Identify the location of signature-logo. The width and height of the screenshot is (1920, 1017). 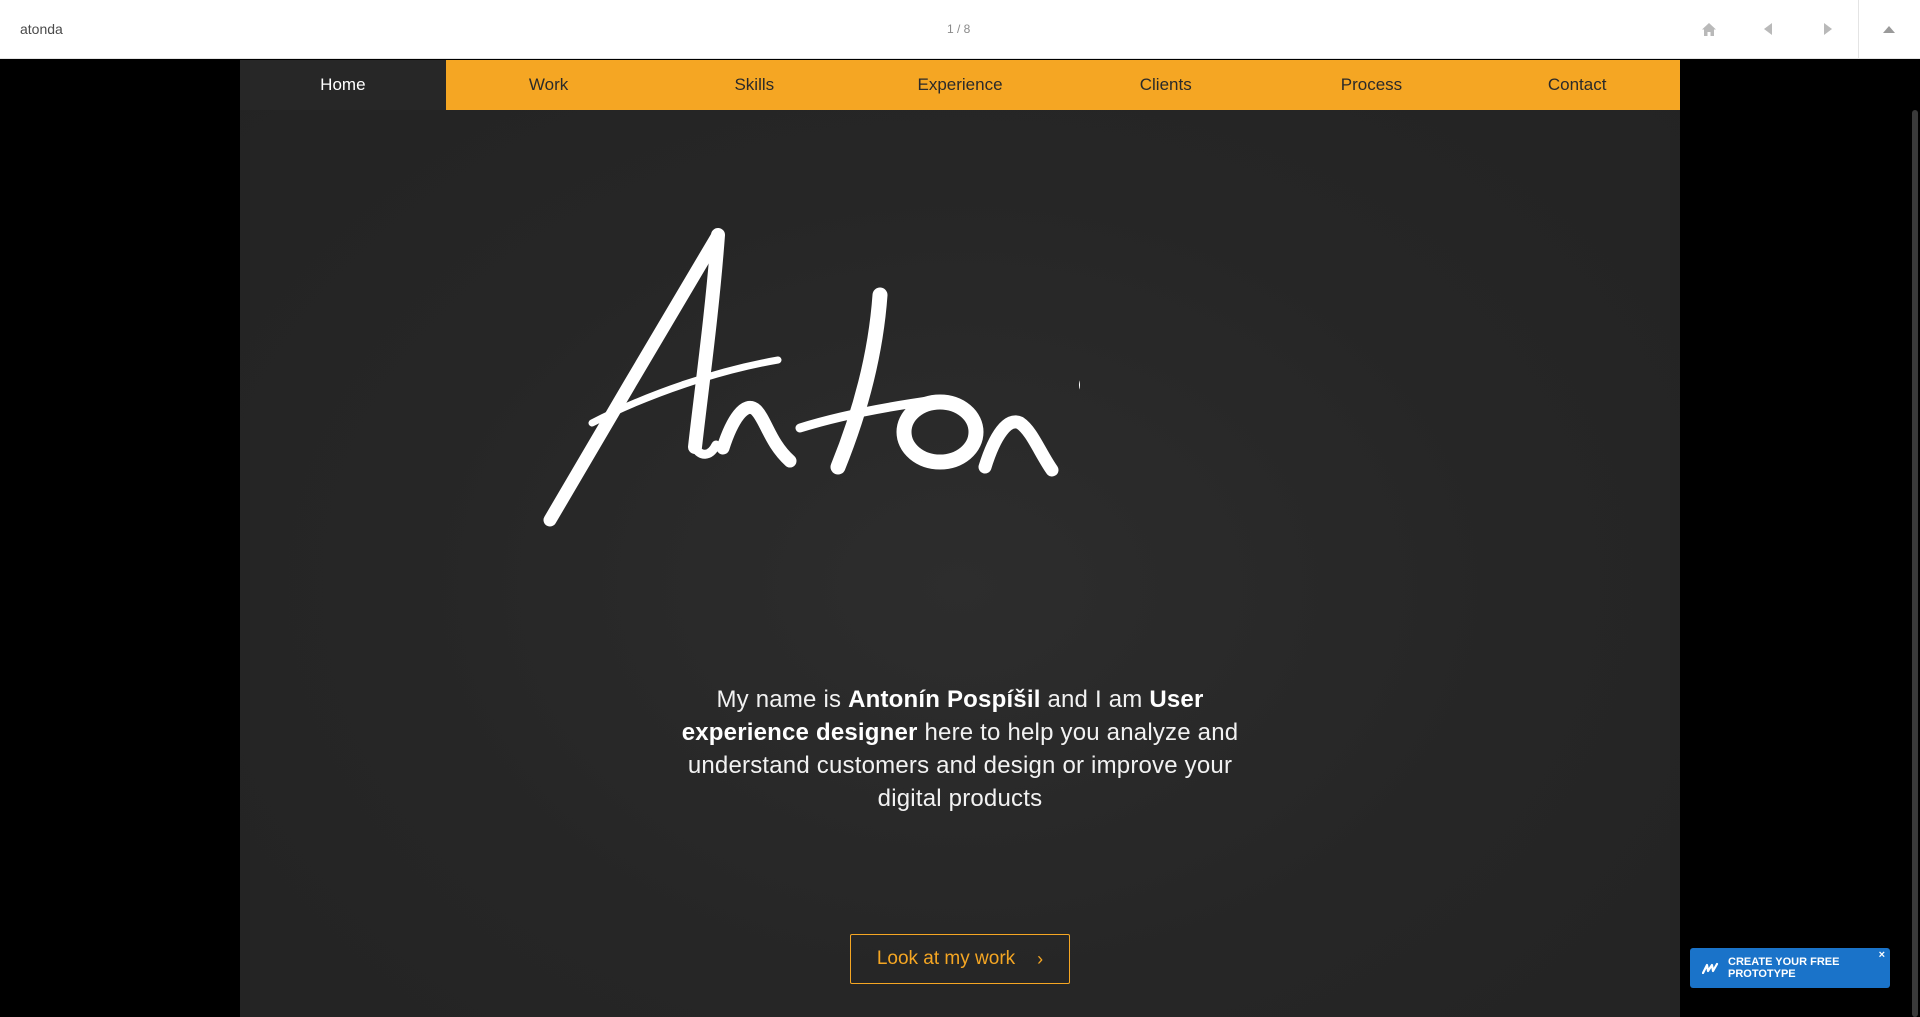
(811, 377).